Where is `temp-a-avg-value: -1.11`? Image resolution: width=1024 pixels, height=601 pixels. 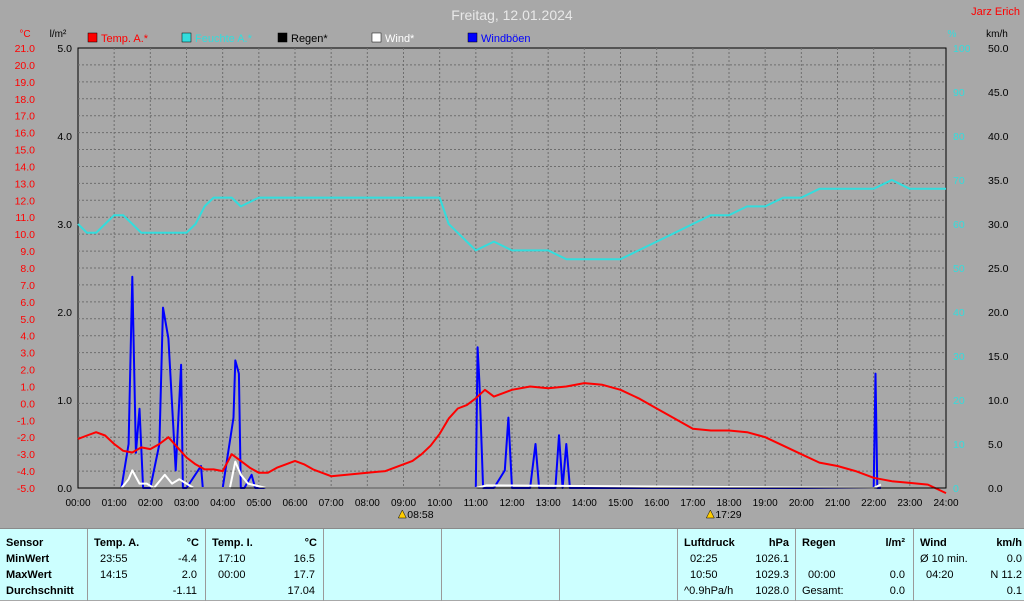
temp-a-avg-value: -1.11 is located at coordinates (184, 591).